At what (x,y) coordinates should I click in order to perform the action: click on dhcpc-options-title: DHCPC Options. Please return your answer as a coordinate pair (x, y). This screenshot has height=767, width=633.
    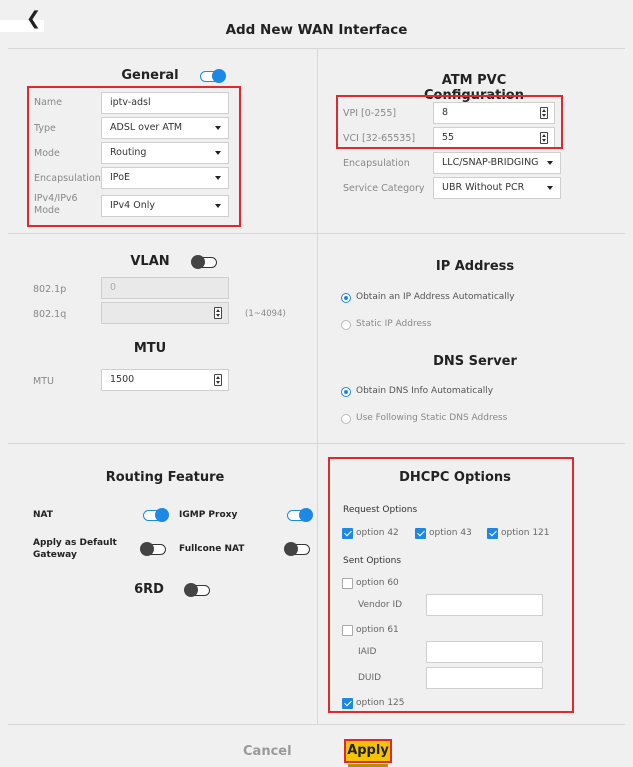
    Looking at the image, I should click on (455, 477).